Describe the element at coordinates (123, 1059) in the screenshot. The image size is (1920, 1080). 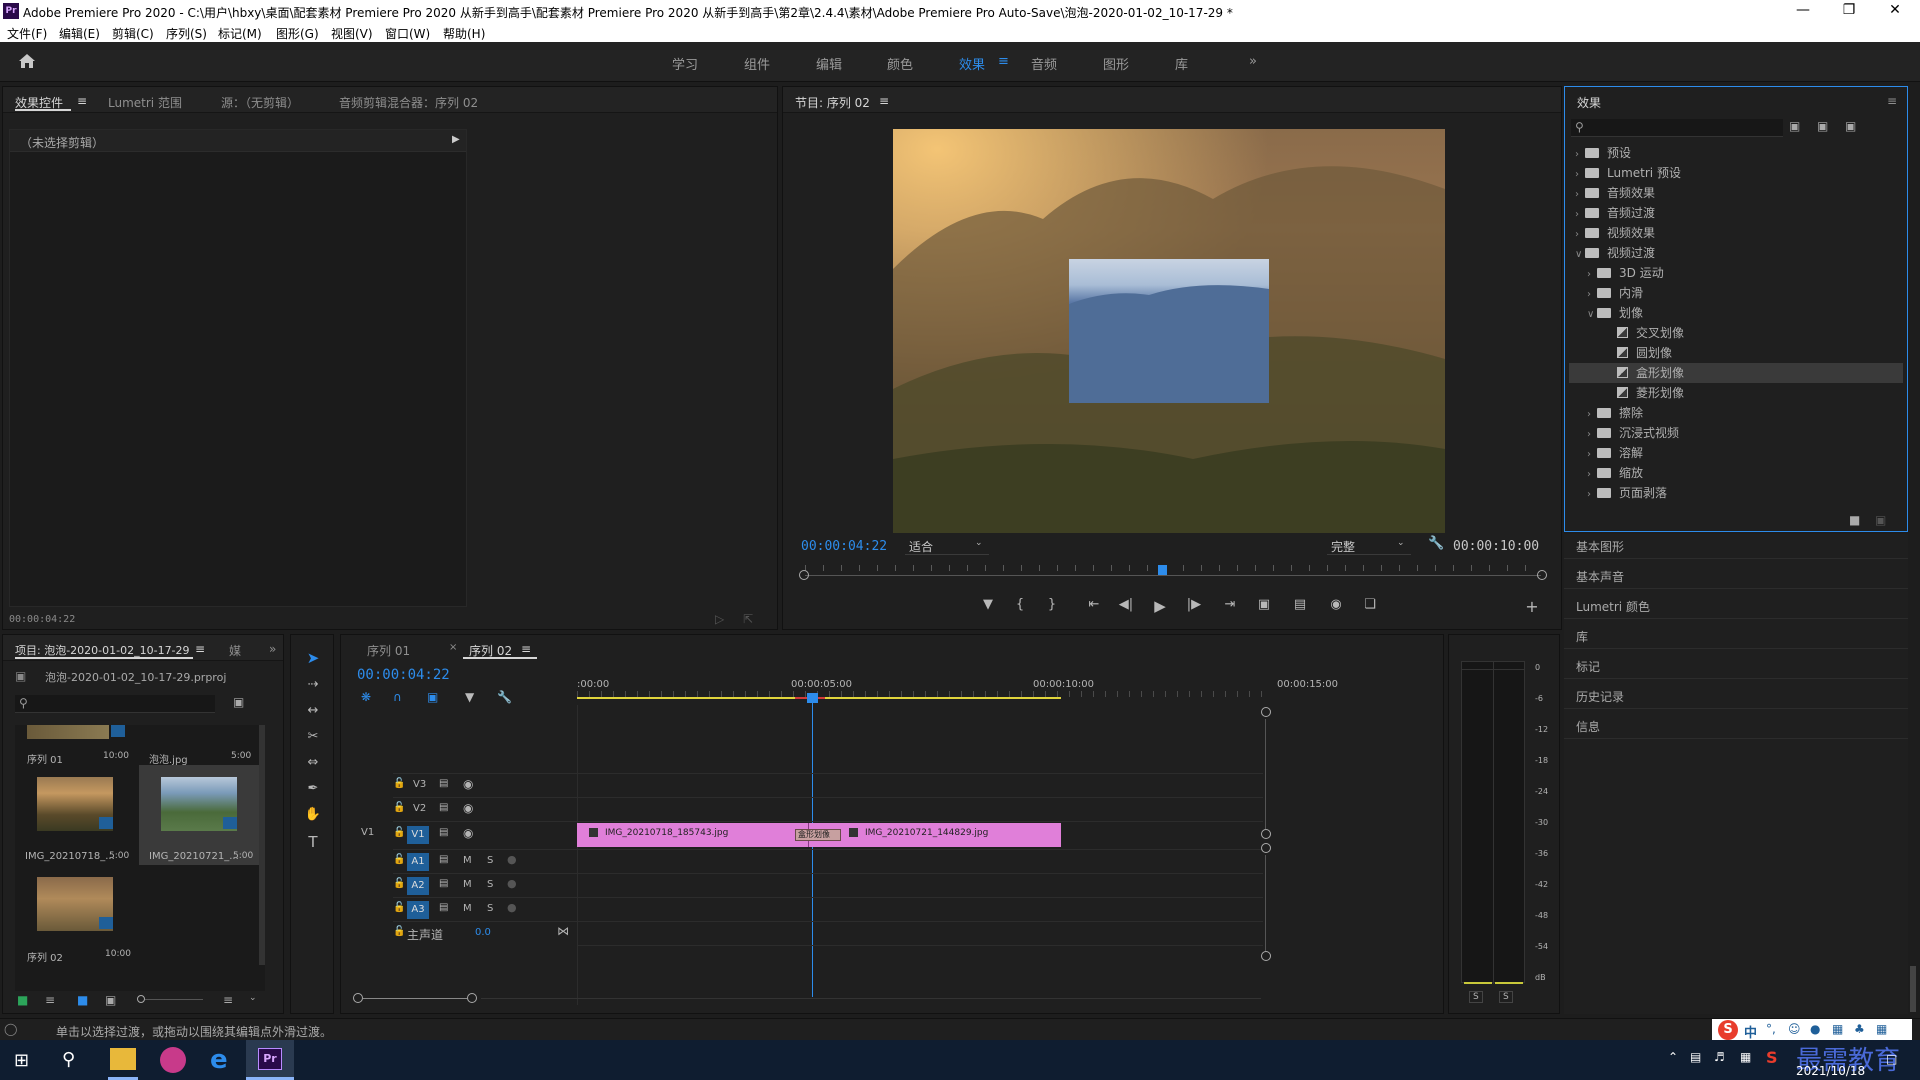
I see `file-explorer-icon` at that location.